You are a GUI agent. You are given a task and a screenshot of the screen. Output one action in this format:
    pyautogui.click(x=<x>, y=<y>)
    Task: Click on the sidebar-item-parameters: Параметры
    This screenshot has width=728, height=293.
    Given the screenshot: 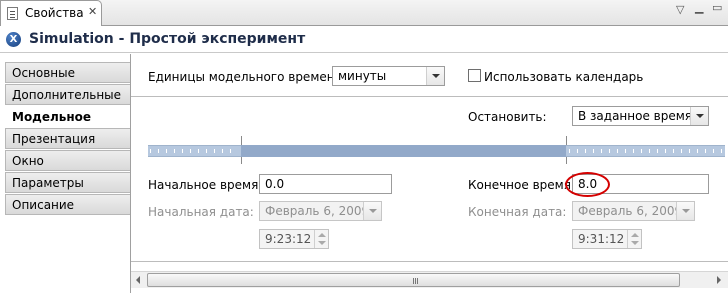 What is the action you would take?
    pyautogui.click(x=67, y=182)
    